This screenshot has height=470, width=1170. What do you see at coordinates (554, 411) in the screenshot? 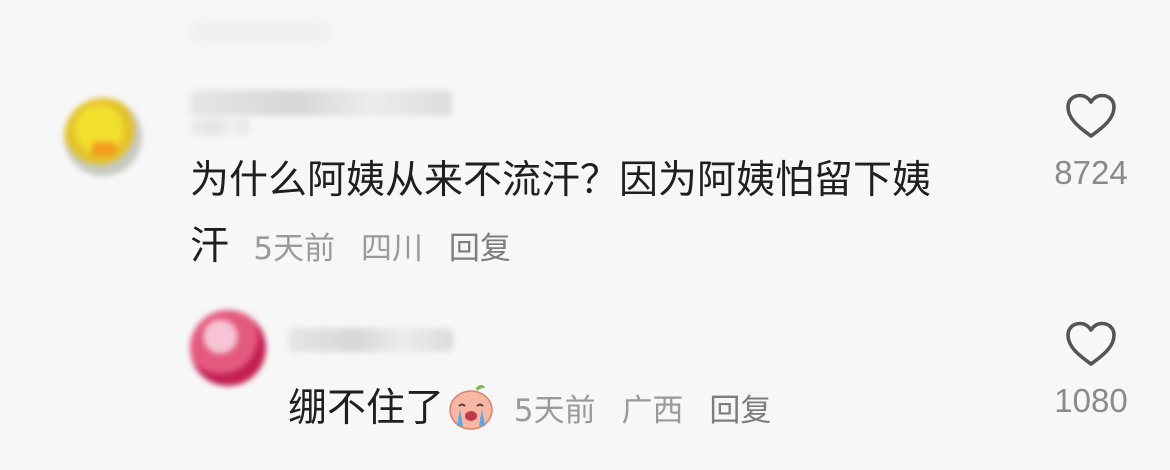
I see `reply-time: 5天前` at bounding box center [554, 411].